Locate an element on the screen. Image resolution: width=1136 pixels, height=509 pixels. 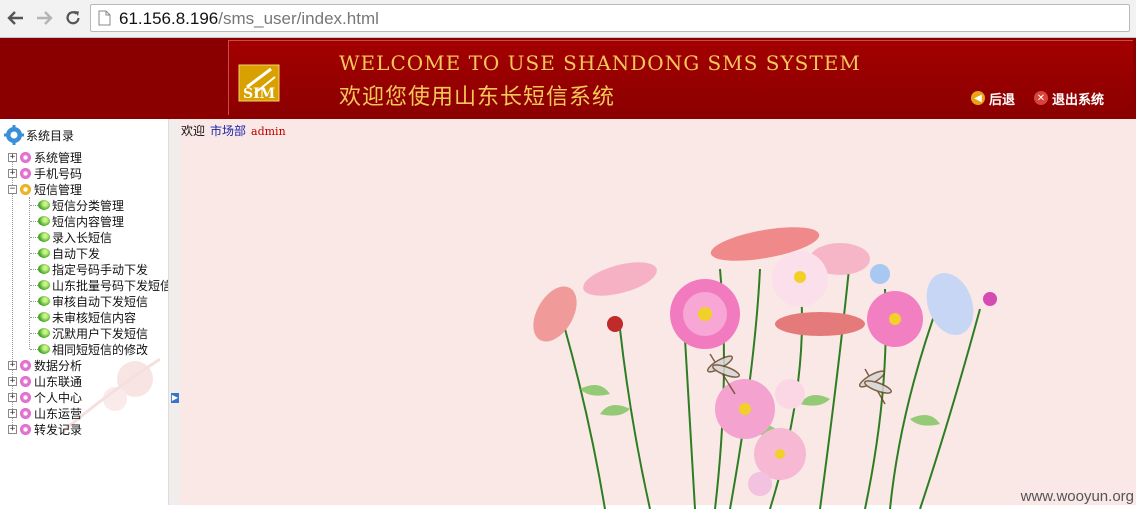
sim-logo: SIM is located at coordinates (259, 83).